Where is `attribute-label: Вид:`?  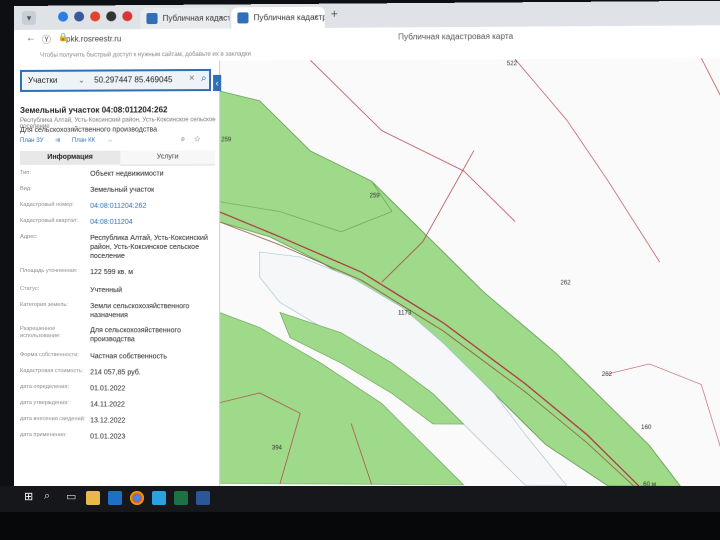 attribute-label: Вид: is located at coordinates (25, 188).